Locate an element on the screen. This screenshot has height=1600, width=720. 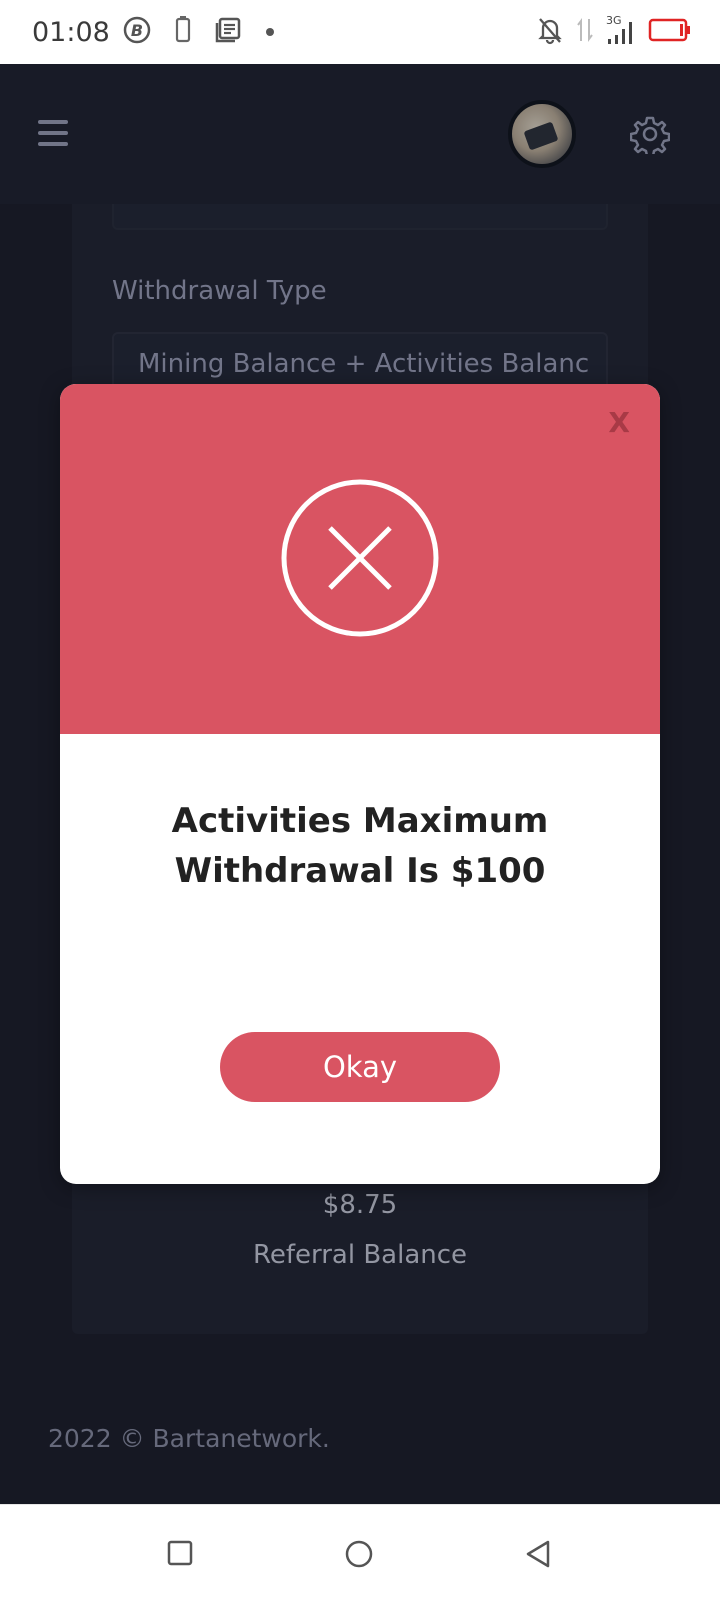
navigation-bar is located at coordinates (360, 1552).